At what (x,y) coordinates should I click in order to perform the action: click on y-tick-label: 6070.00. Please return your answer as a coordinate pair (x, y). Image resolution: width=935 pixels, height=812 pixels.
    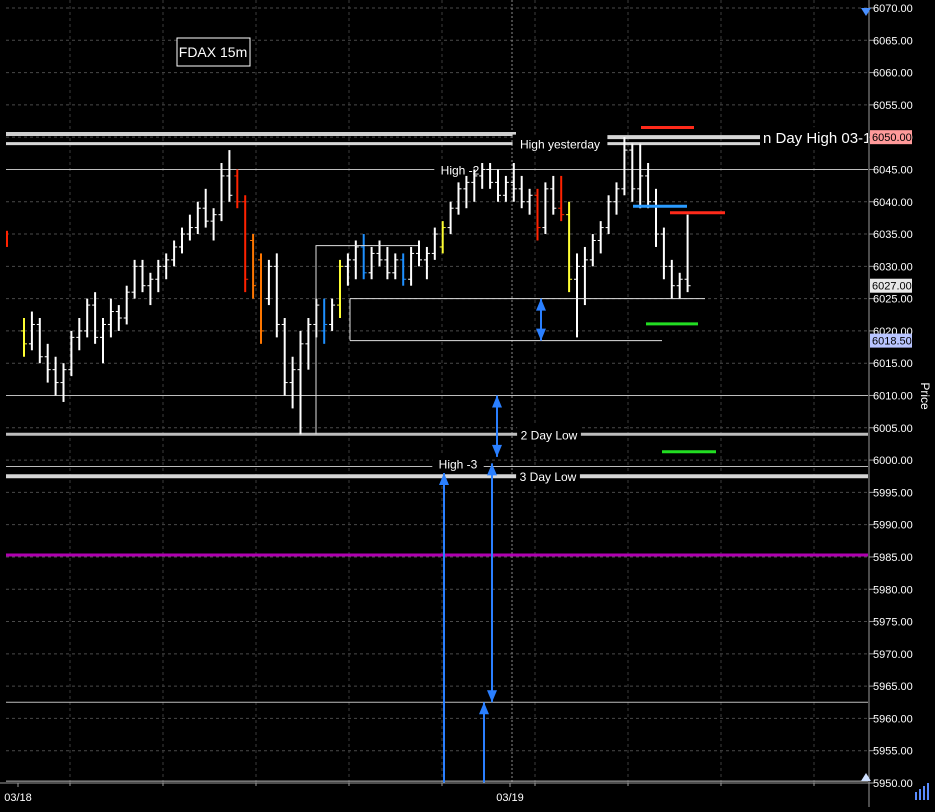
    Looking at the image, I should click on (893, 9).